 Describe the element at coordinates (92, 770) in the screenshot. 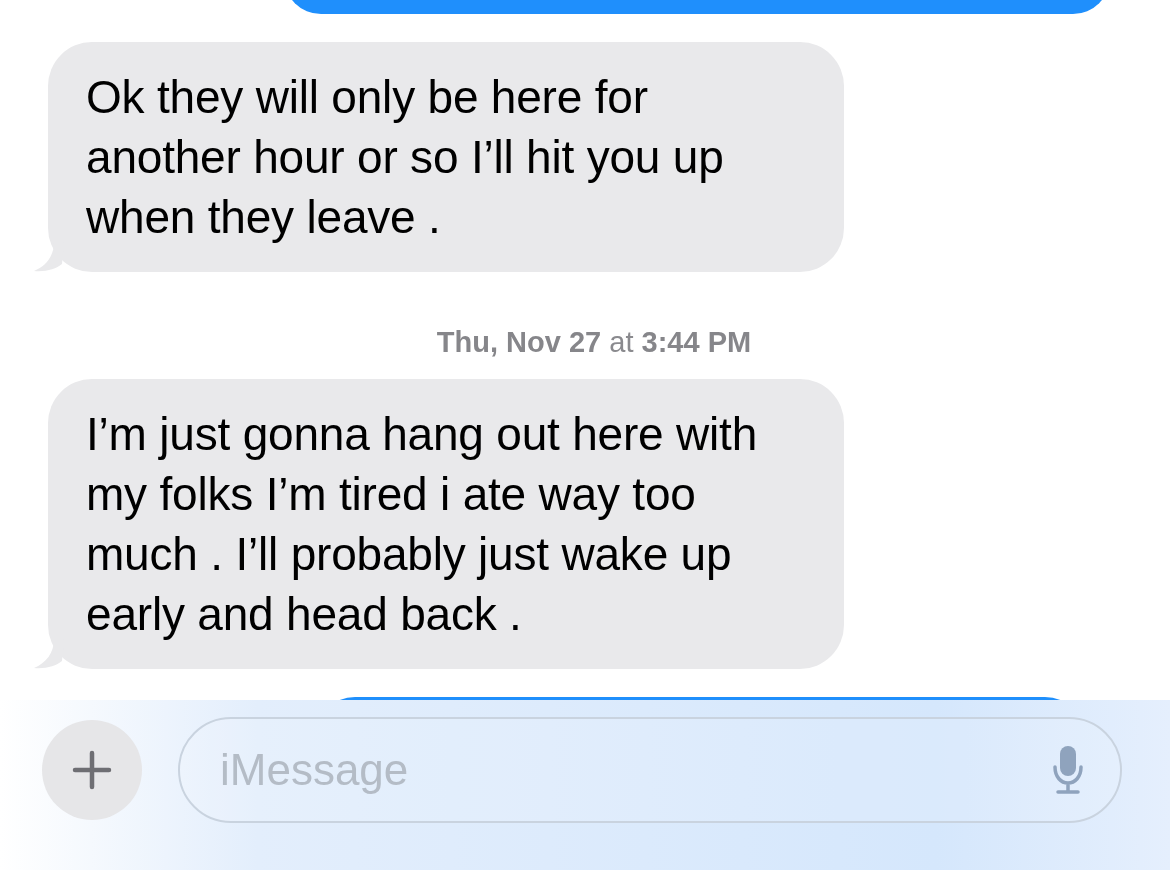

I see `plus-icon` at that location.